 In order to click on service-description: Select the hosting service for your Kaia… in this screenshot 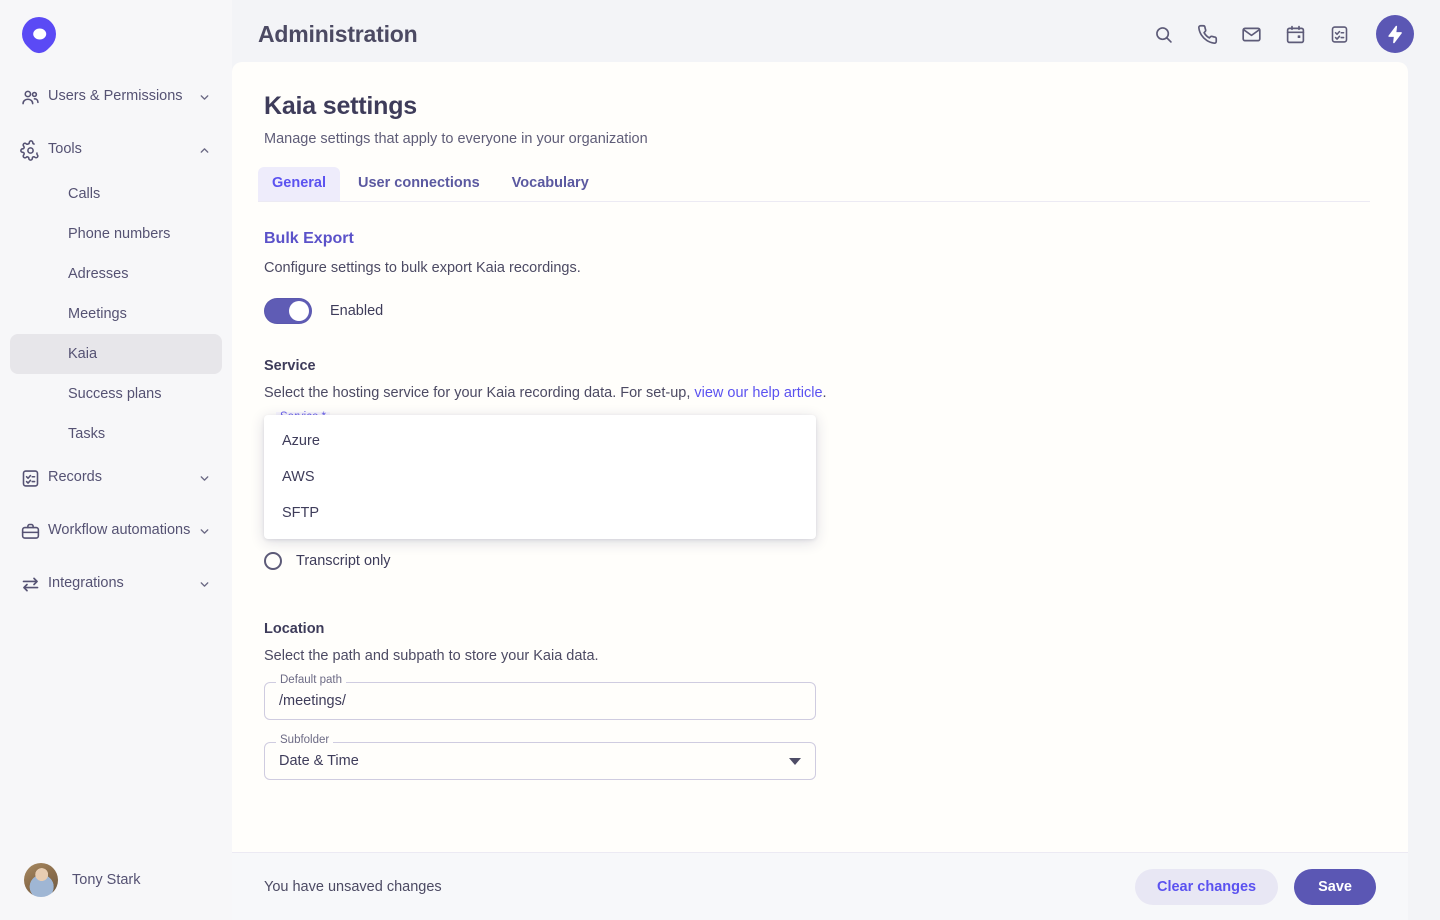, I will do `click(820, 393)`.